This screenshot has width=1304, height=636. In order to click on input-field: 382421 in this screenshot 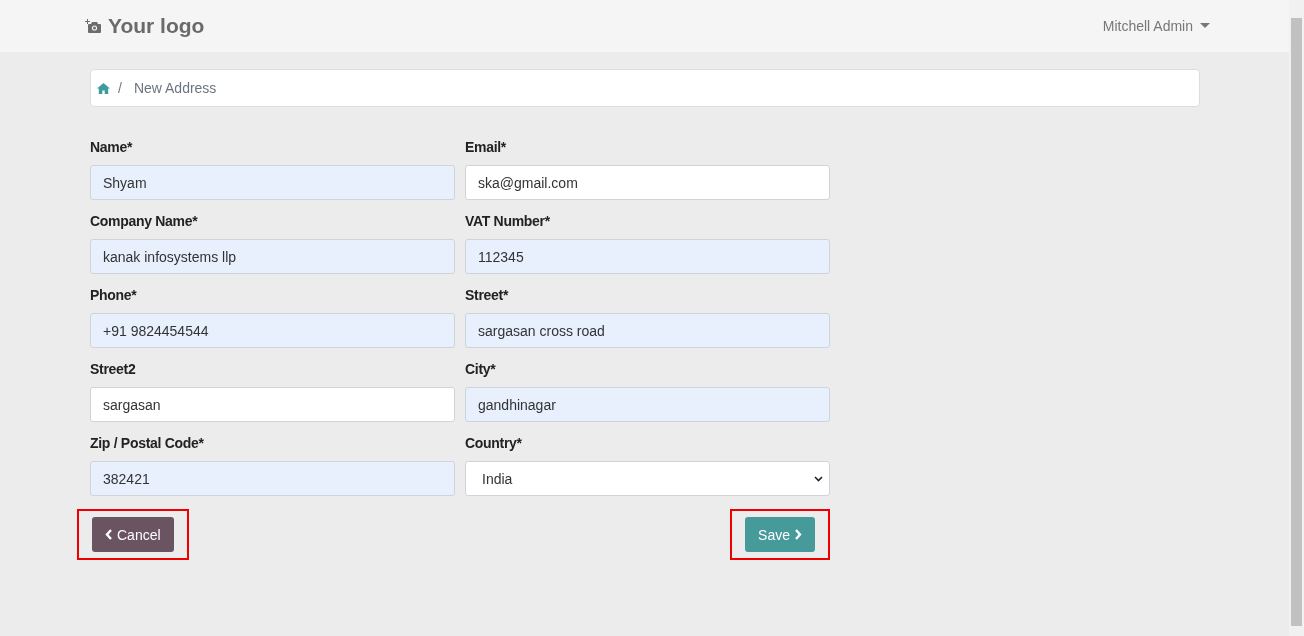, I will do `click(272, 478)`.